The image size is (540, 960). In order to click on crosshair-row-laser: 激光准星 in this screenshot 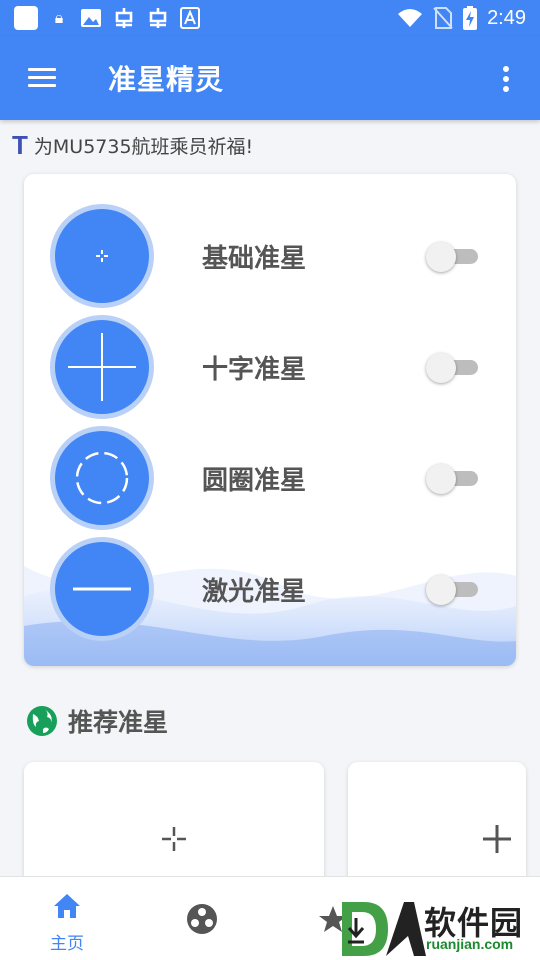, I will do `click(270, 589)`.